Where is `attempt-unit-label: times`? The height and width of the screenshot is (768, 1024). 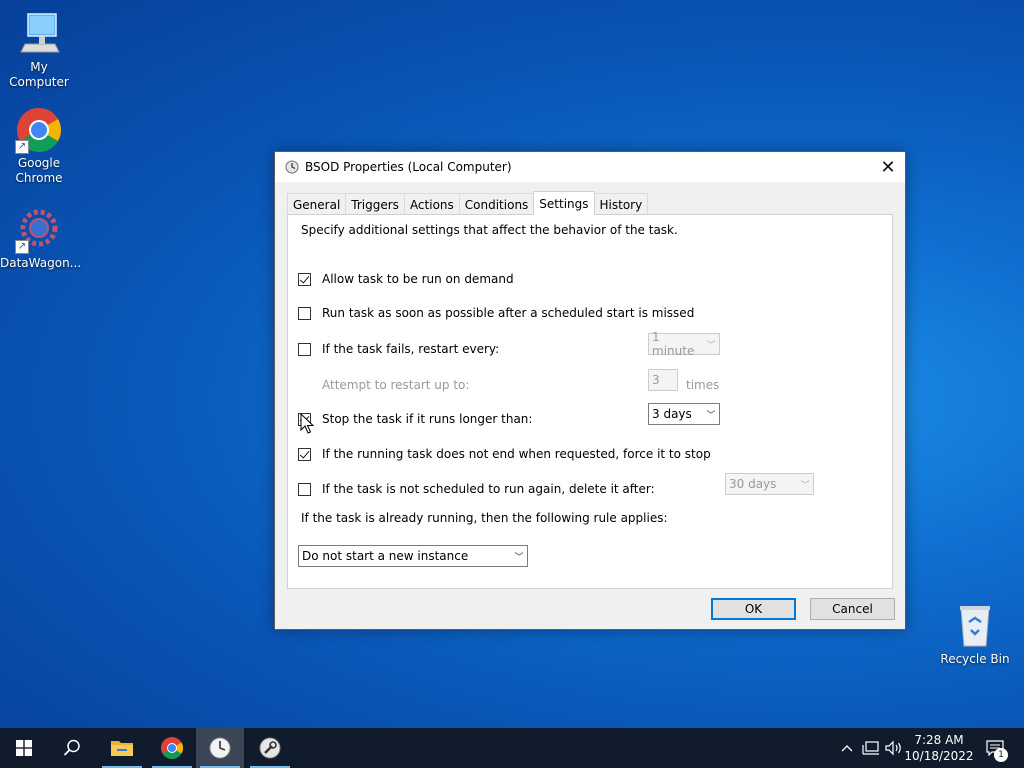
attempt-unit-label: times is located at coordinates (703, 385).